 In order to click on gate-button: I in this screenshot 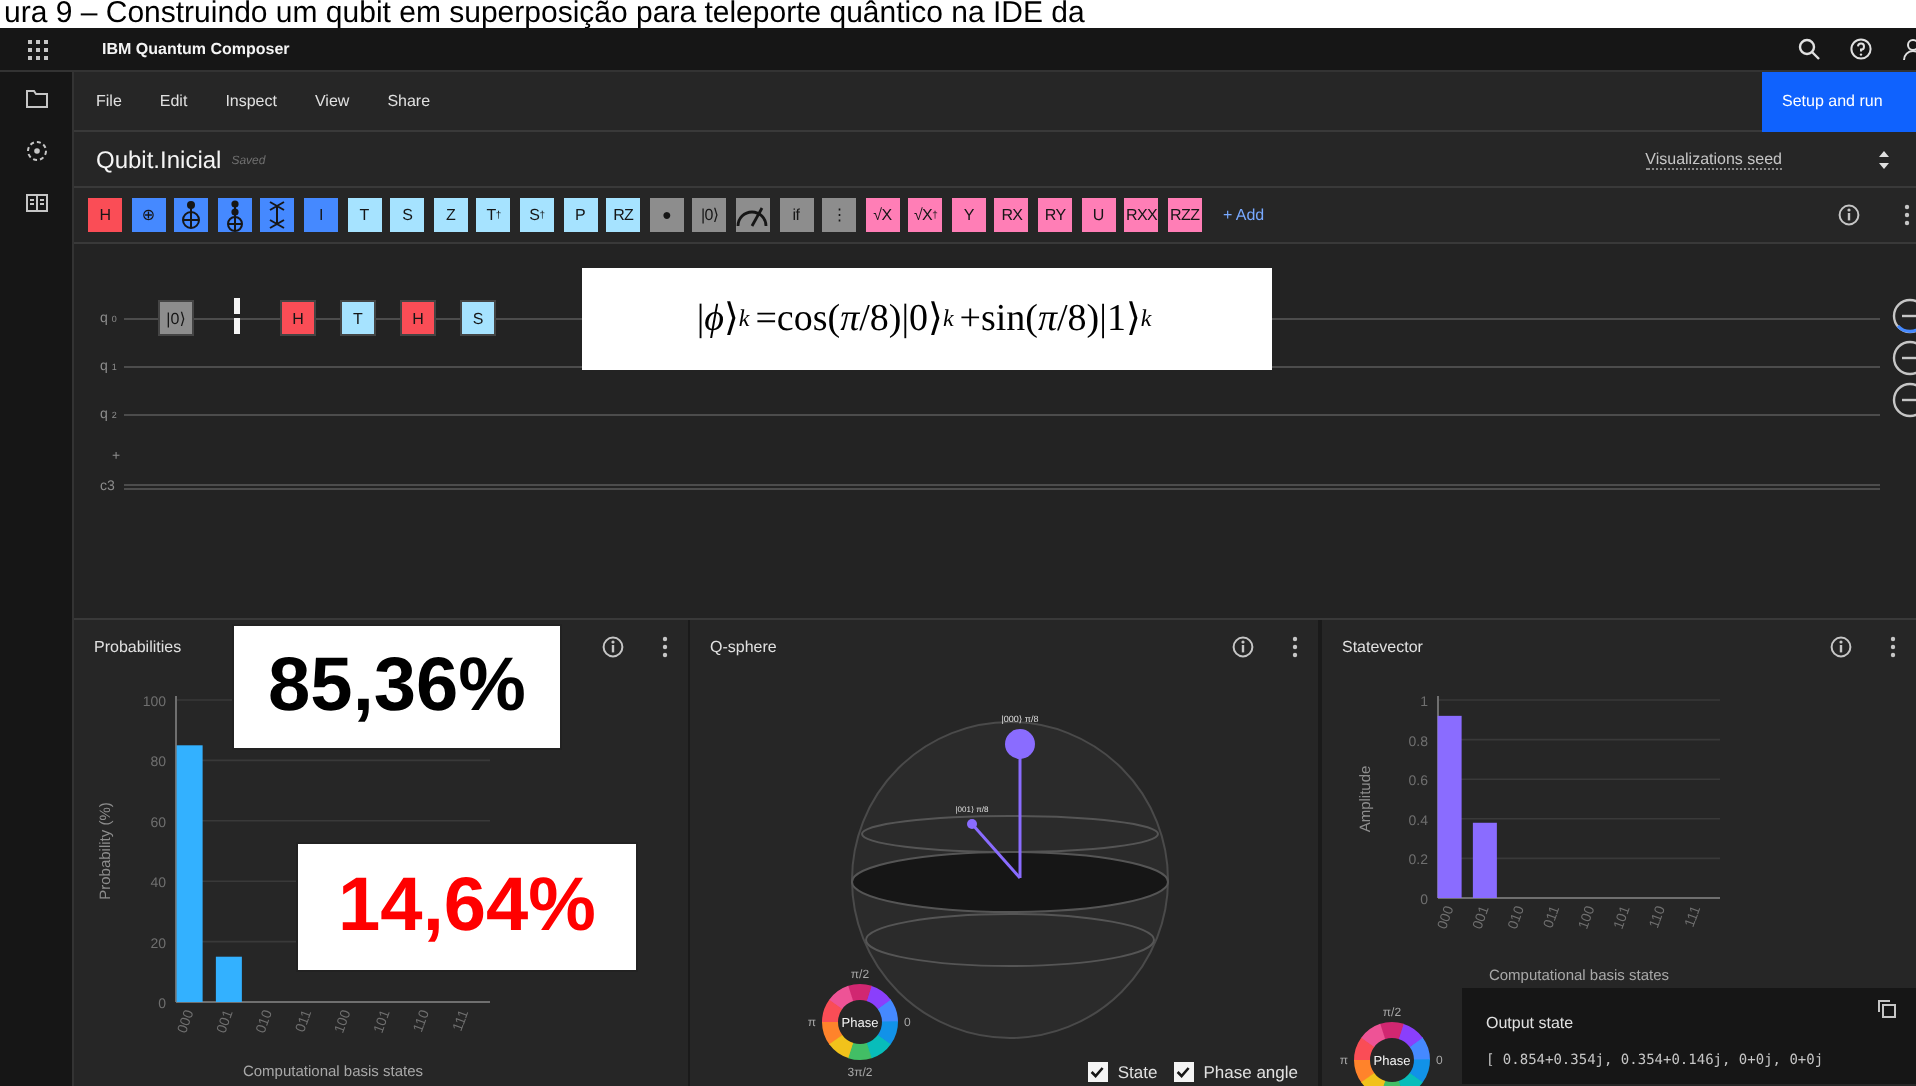, I will do `click(320, 215)`.